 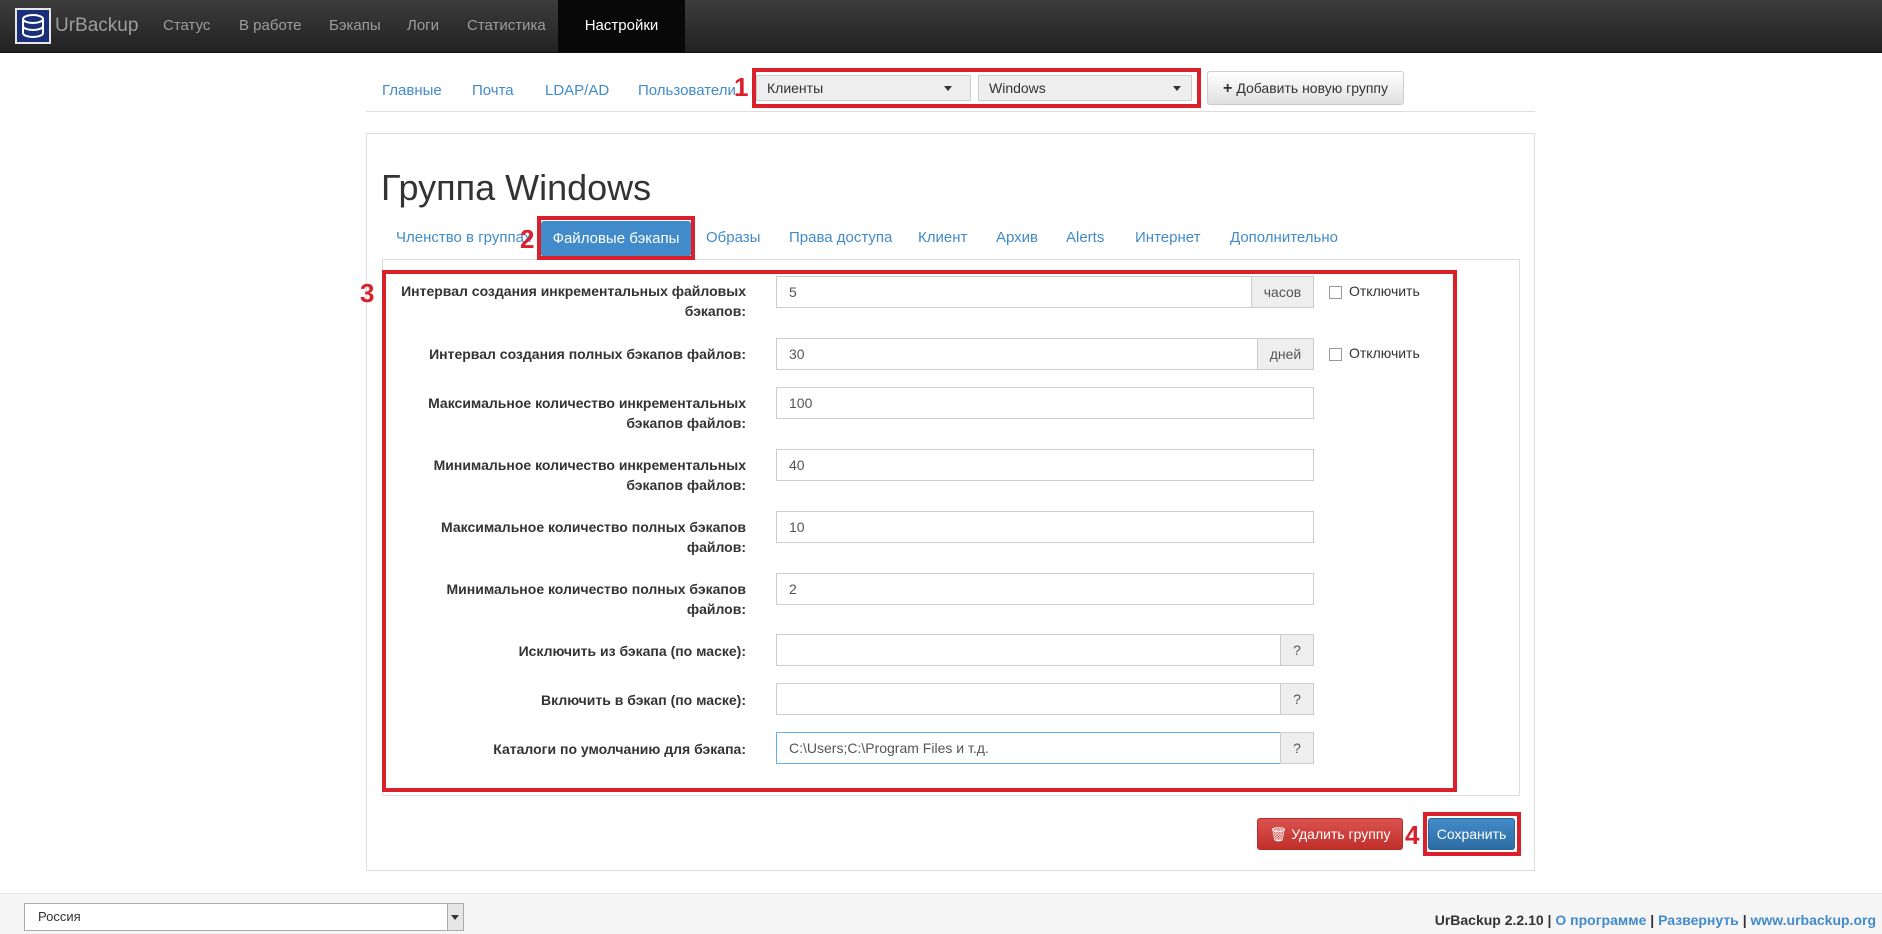 What do you see at coordinates (527, 239) in the screenshot?
I see `annotation-number-2: 2` at bounding box center [527, 239].